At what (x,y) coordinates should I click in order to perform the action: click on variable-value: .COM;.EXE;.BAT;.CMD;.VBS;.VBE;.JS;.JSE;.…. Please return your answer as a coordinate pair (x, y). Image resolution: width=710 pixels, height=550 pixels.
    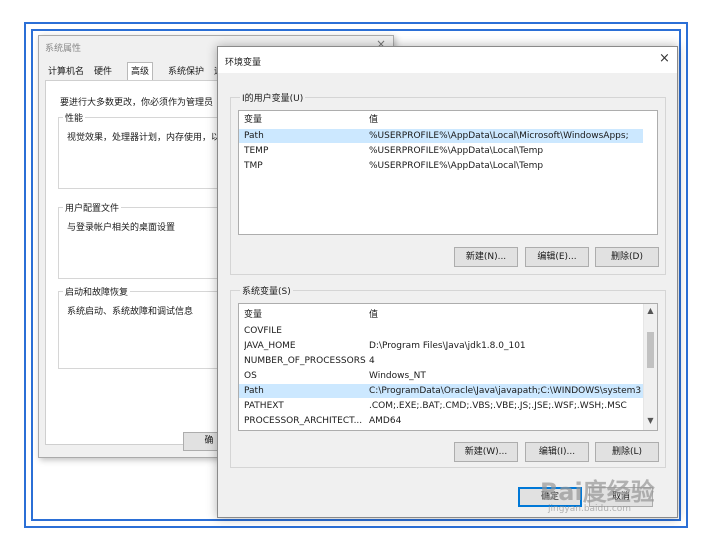
    Looking at the image, I should click on (498, 406).